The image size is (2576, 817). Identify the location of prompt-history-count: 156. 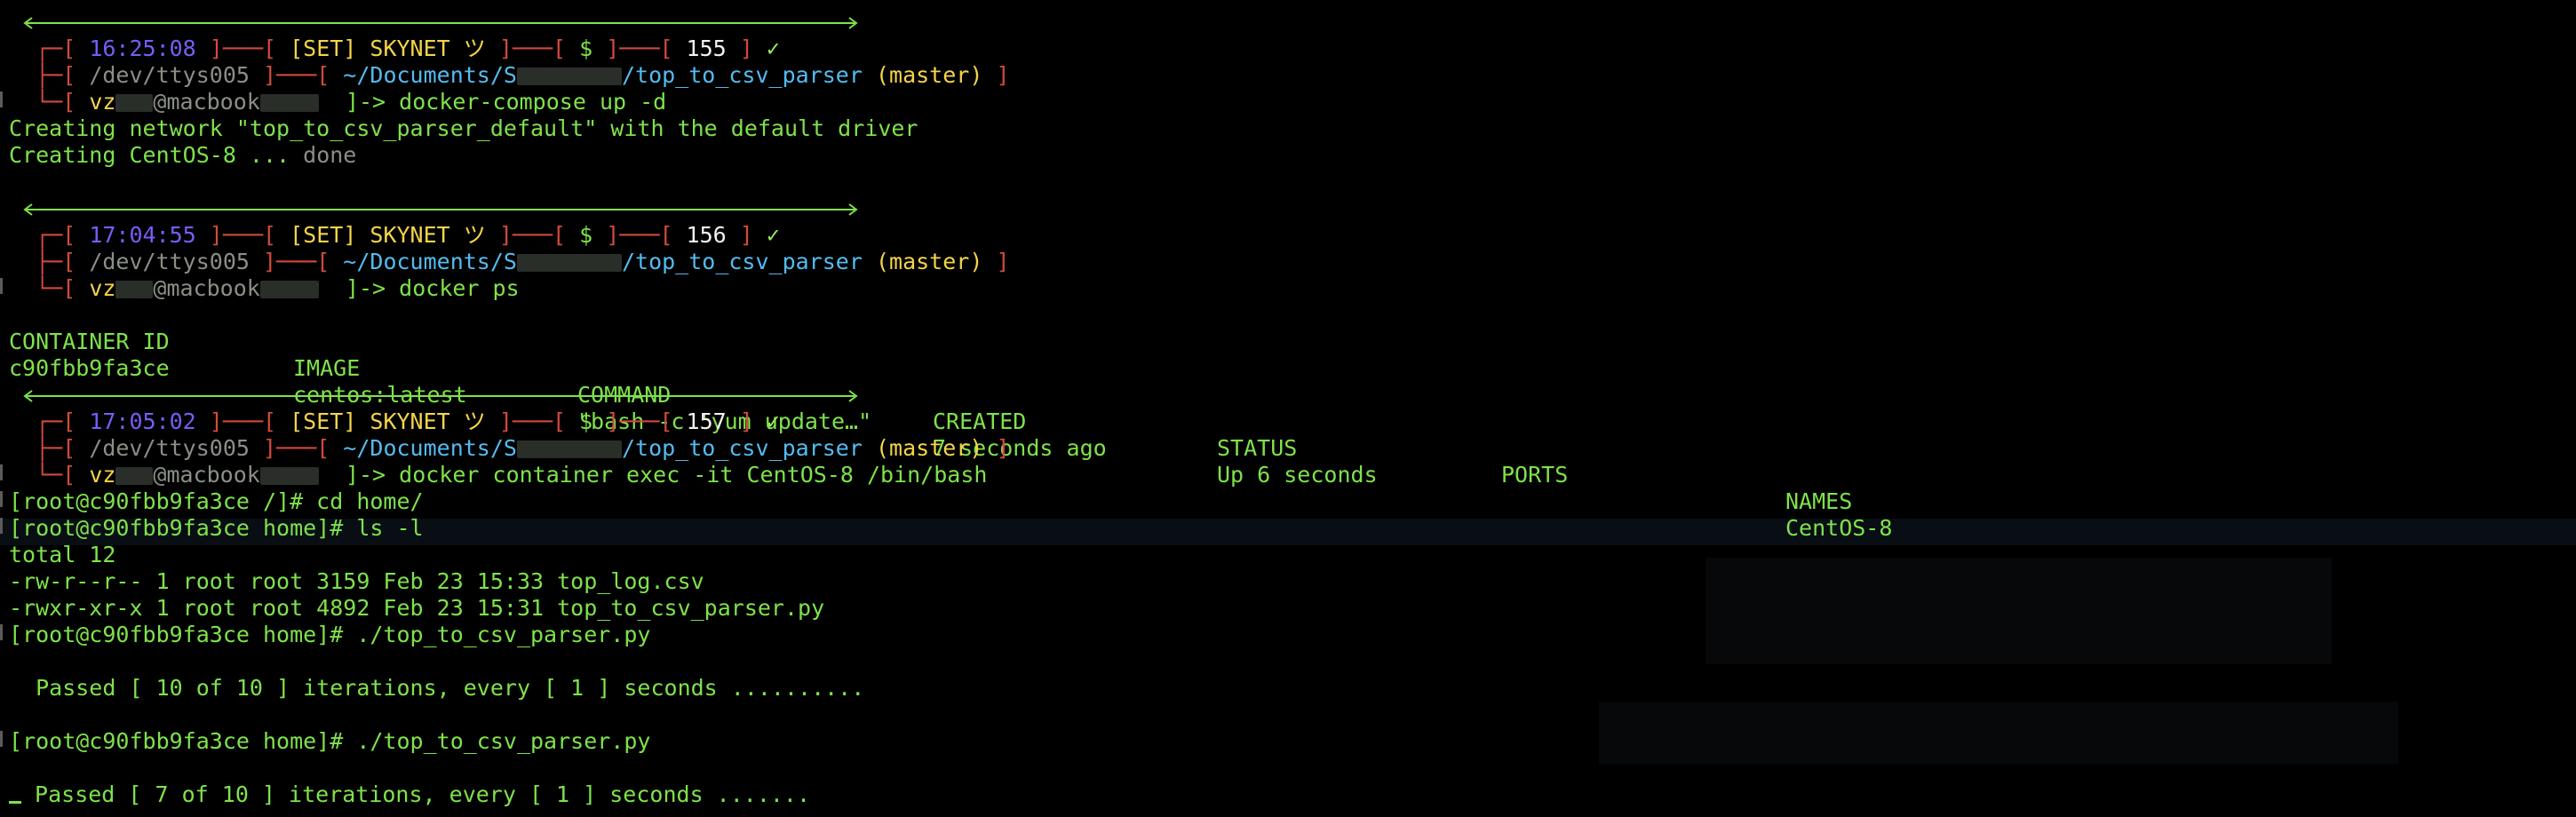
(706, 235).